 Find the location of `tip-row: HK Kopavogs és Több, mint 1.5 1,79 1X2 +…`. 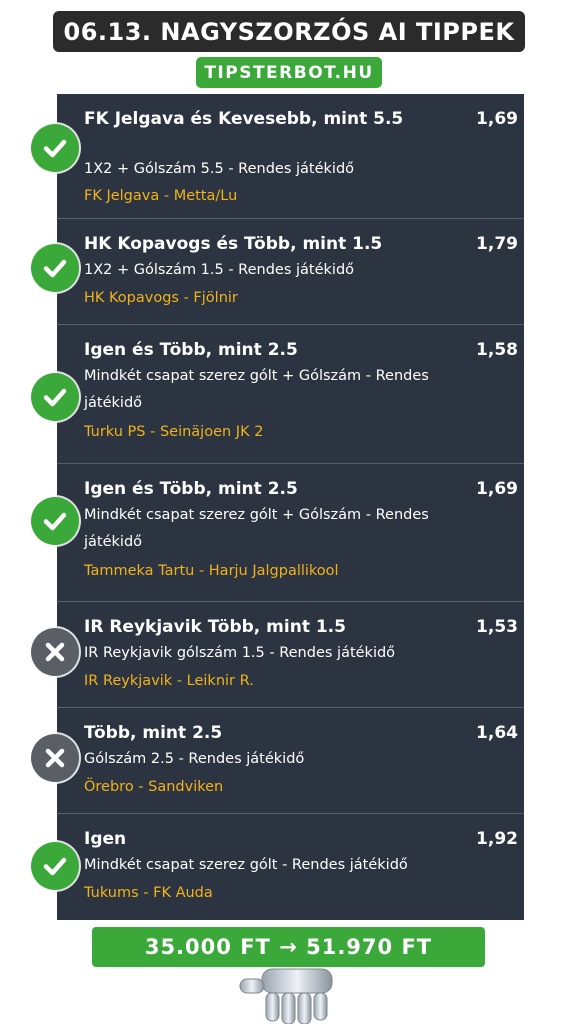

tip-row: HK Kopavogs és Több, mint 1.5 1,79 1X2 +… is located at coordinates (290, 272).